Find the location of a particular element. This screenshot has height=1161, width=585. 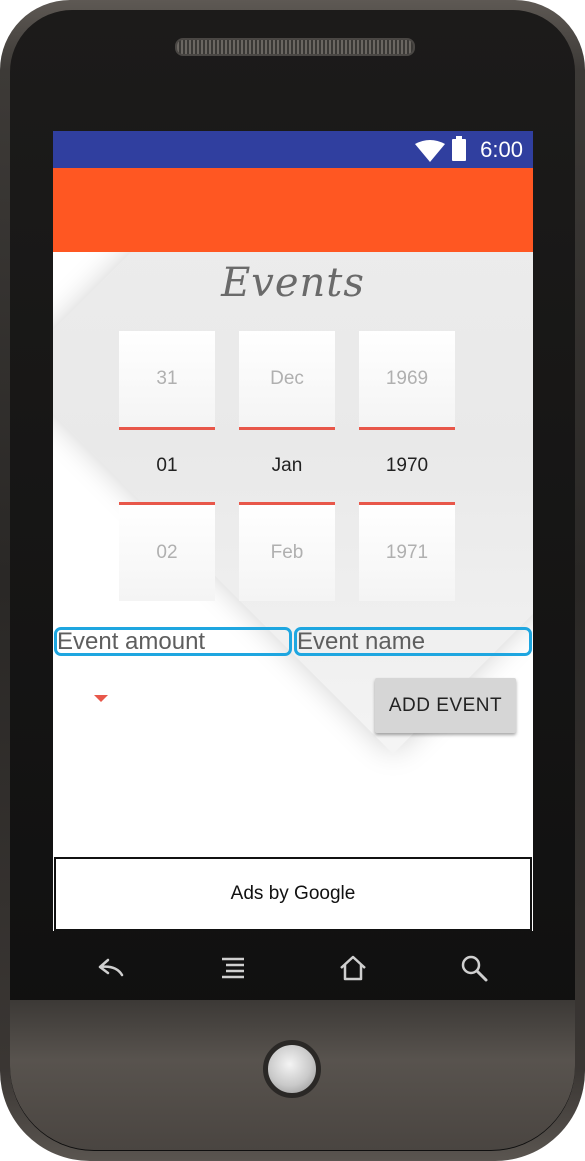

battery-icon is located at coordinates (459, 148).